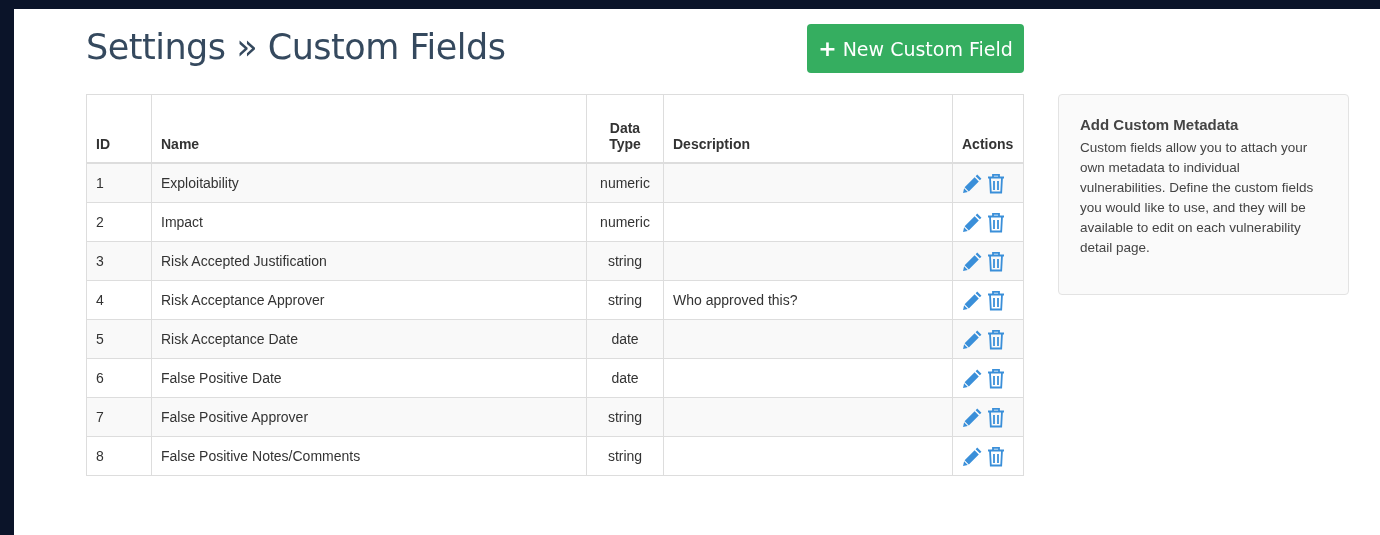  Describe the element at coordinates (119, 183) in the screenshot. I see `table-cell: 1` at that location.